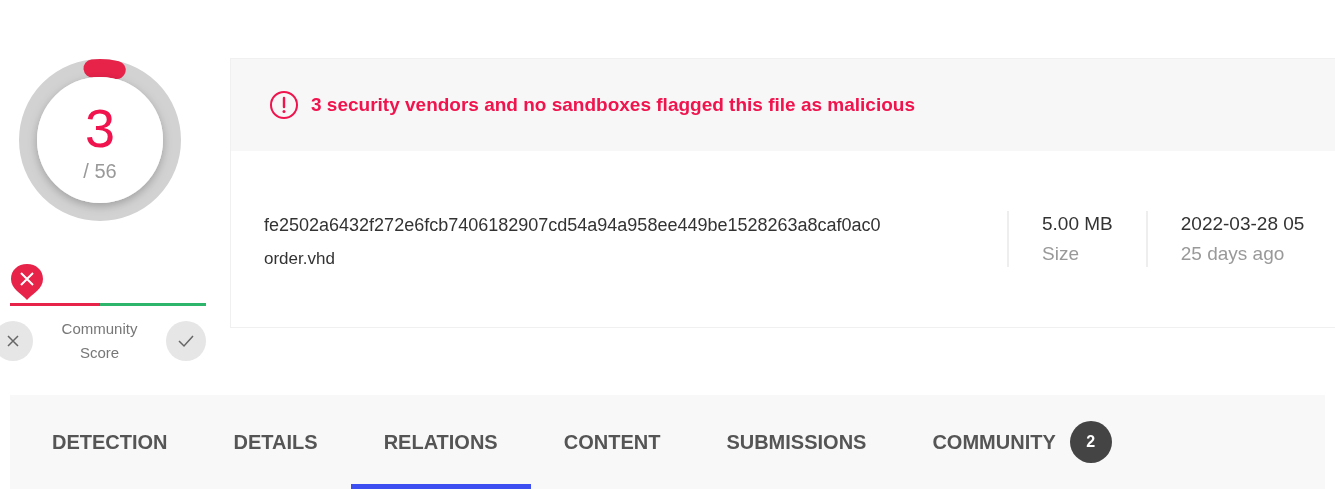  Describe the element at coordinates (27, 282) in the screenshot. I see `negative-vote-marker-icon` at that location.